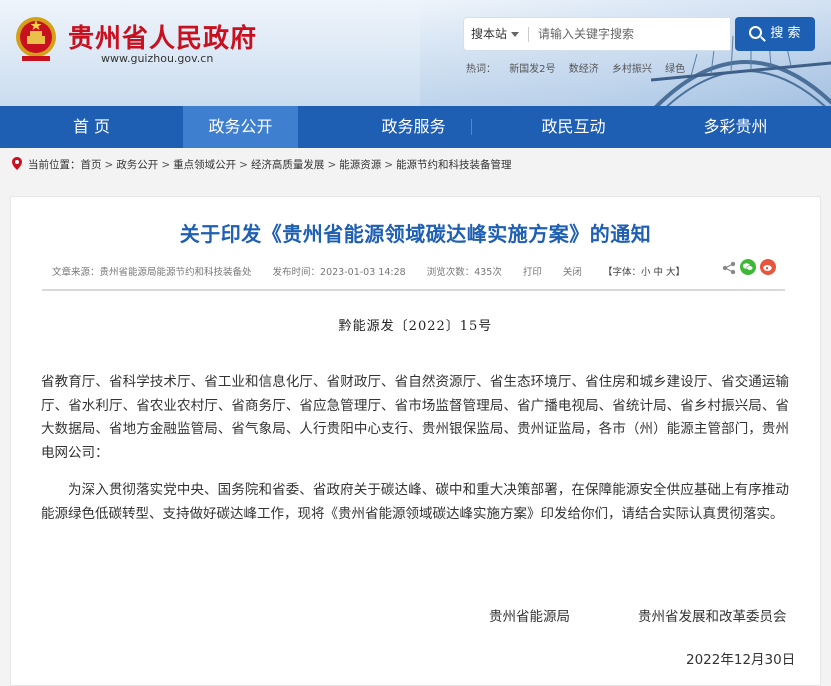 The image size is (831, 686). What do you see at coordinates (748, 267) in the screenshot?
I see `wechat-icon` at bounding box center [748, 267].